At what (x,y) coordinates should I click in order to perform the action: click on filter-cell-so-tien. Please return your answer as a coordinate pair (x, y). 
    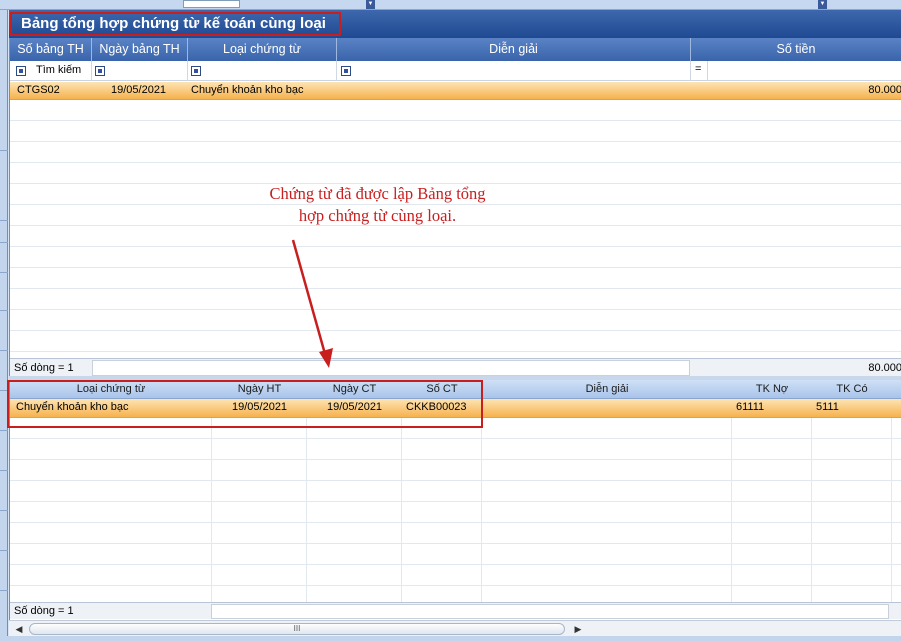
    Looking at the image, I should click on (804, 71).